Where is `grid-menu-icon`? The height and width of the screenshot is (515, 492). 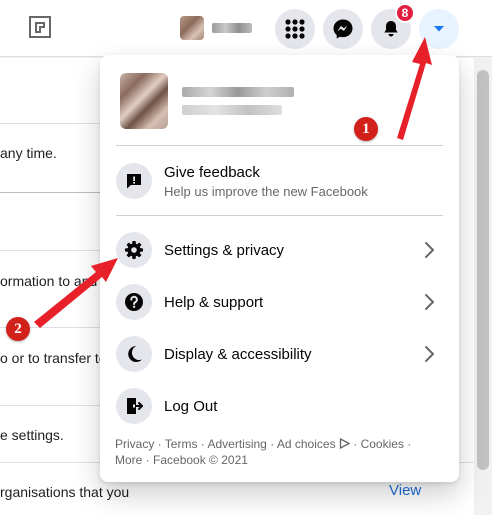 grid-menu-icon is located at coordinates (295, 29).